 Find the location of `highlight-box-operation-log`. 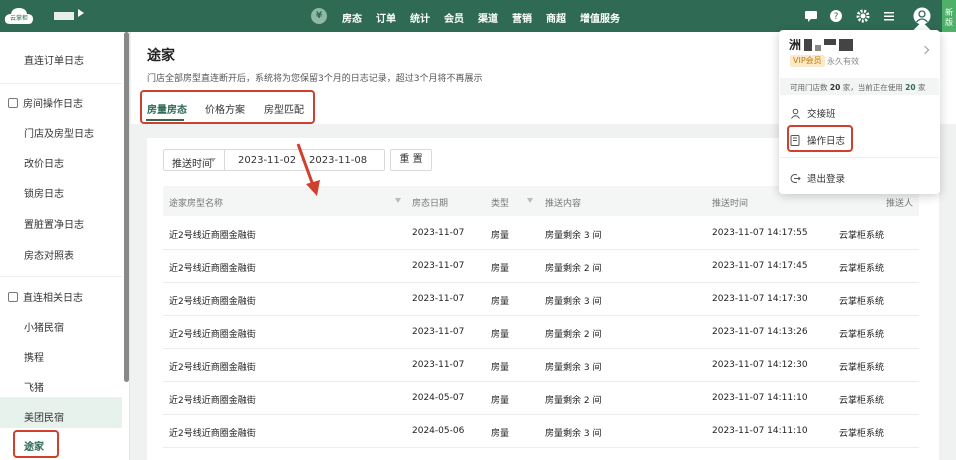

highlight-box-operation-log is located at coordinates (820, 138).